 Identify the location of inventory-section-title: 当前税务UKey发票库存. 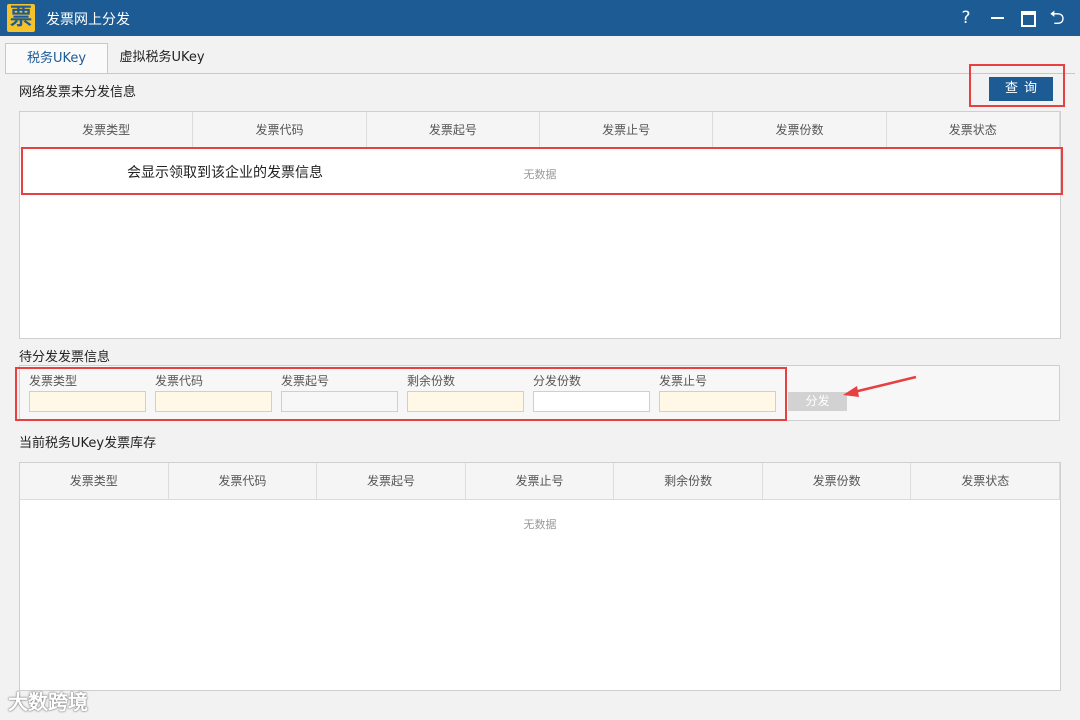
(88, 443).